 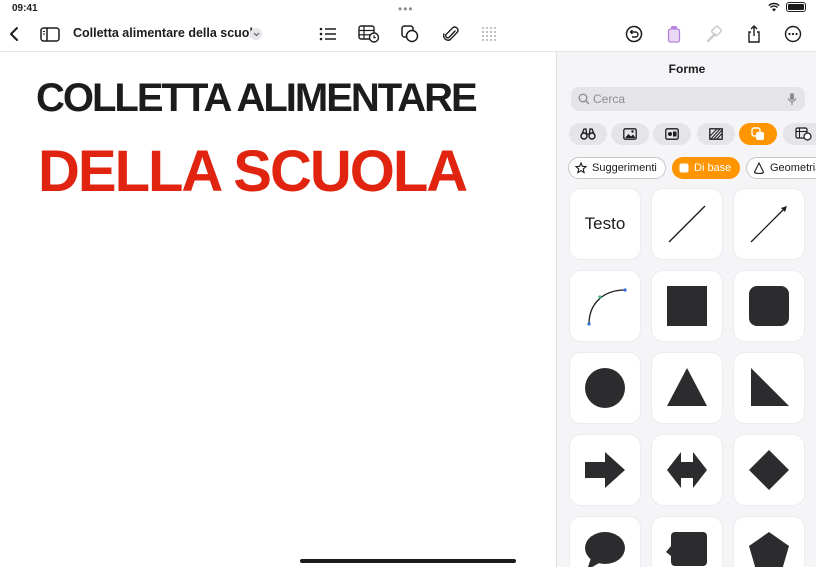 I want to click on table-button, so click(x=369, y=34).